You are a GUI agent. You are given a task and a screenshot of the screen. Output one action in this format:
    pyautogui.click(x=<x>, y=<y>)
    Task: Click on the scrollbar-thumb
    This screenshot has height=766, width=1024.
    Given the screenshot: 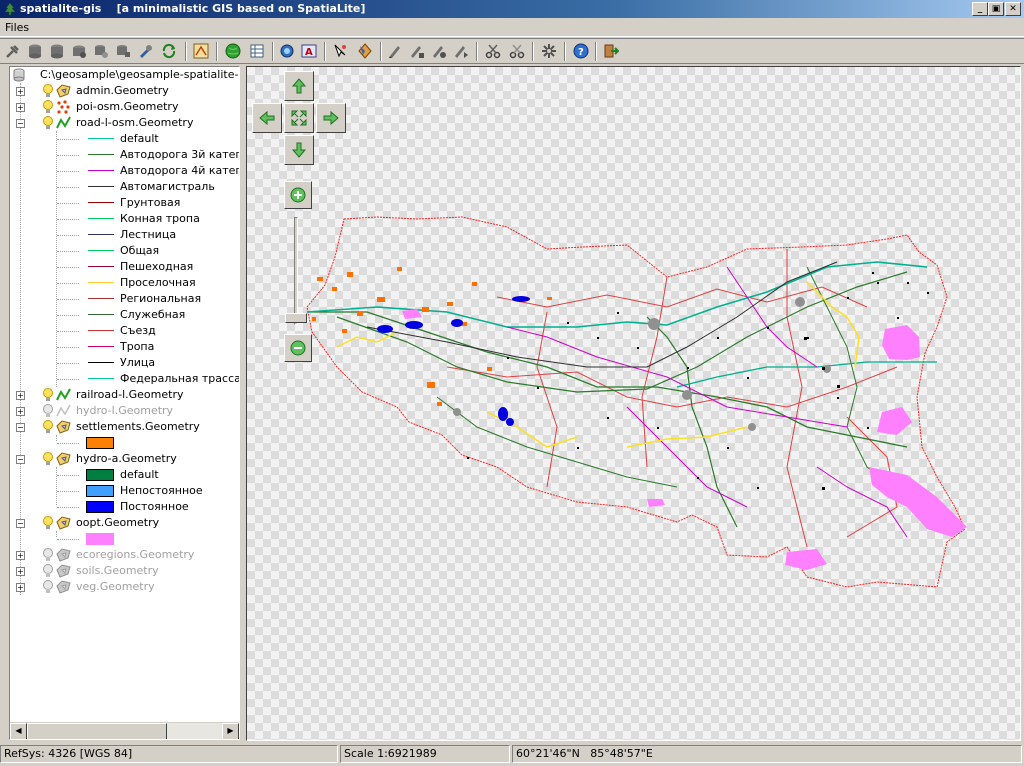 What is the action you would take?
    pyautogui.click(x=97, y=731)
    